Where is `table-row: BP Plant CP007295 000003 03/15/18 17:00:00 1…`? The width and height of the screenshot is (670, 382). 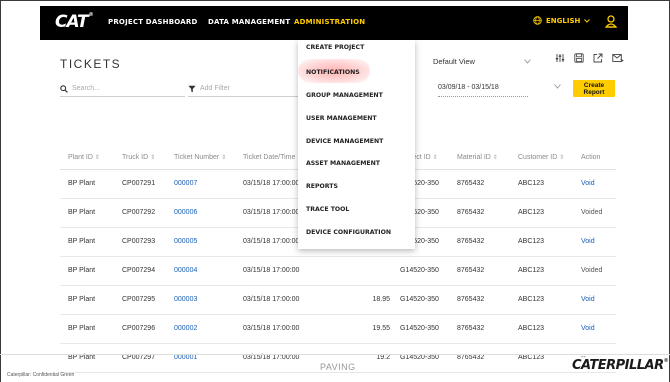
table-row: BP Plant CP007295 000003 03/15/18 17:00:00 1… is located at coordinates (338, 300).